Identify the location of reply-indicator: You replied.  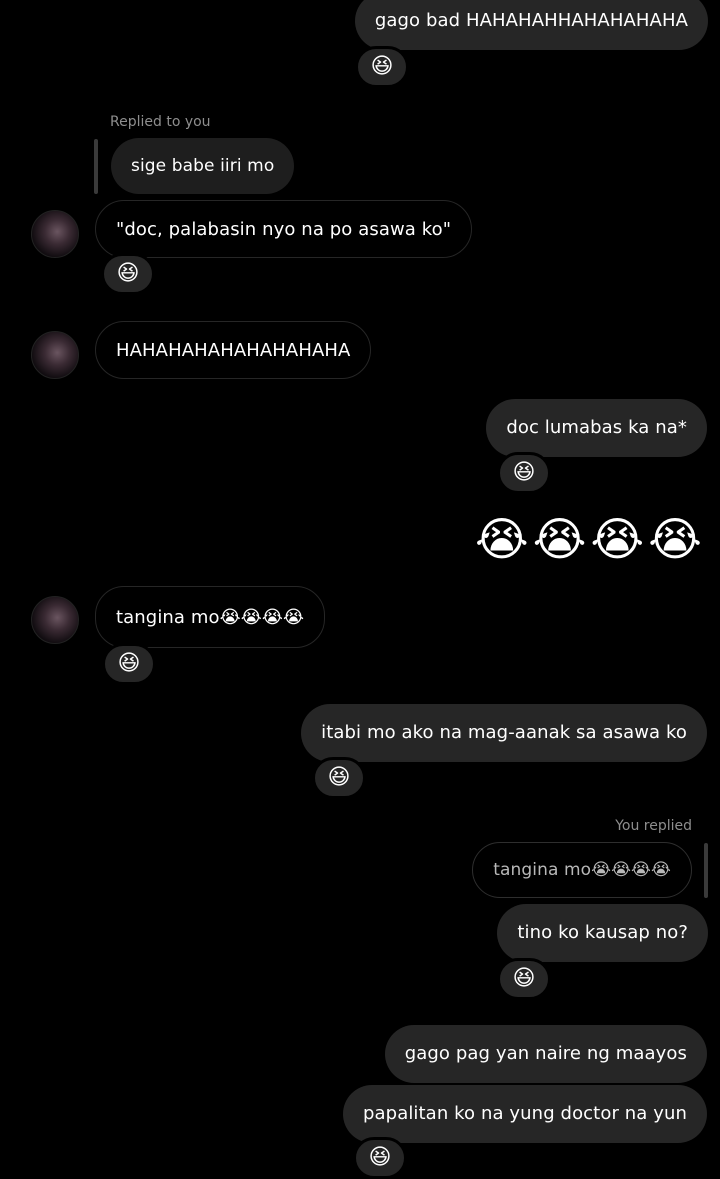
(653, 826).